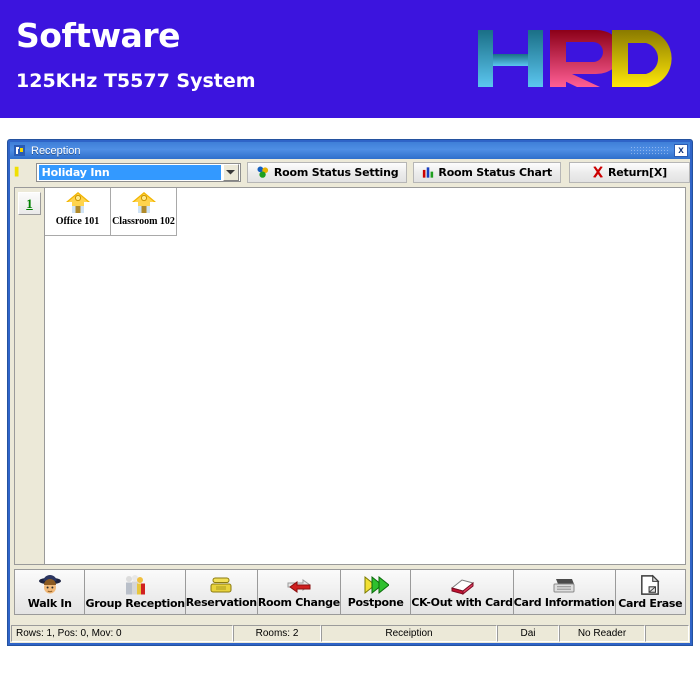 Image resolution: width=700 pixels, height=700 pixels. What do you see at coordinates (650, 150) in the screenshot?
I see `titlebar-texture` at bounding box center [650, 150].